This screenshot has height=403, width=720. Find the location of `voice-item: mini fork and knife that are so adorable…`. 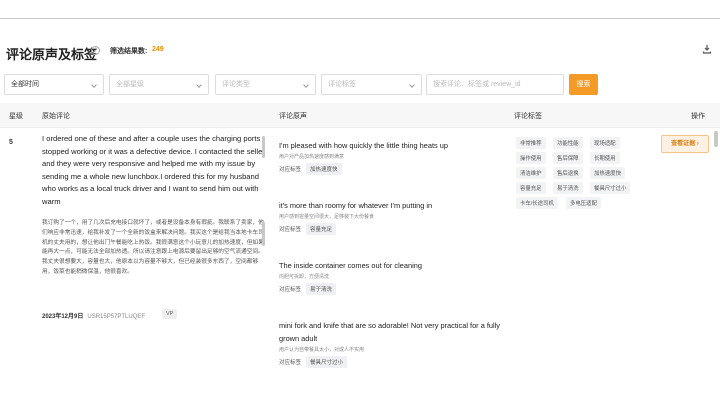

voice-item: mini fork and knife that are so adorable… is located at coordinates (391, 343).